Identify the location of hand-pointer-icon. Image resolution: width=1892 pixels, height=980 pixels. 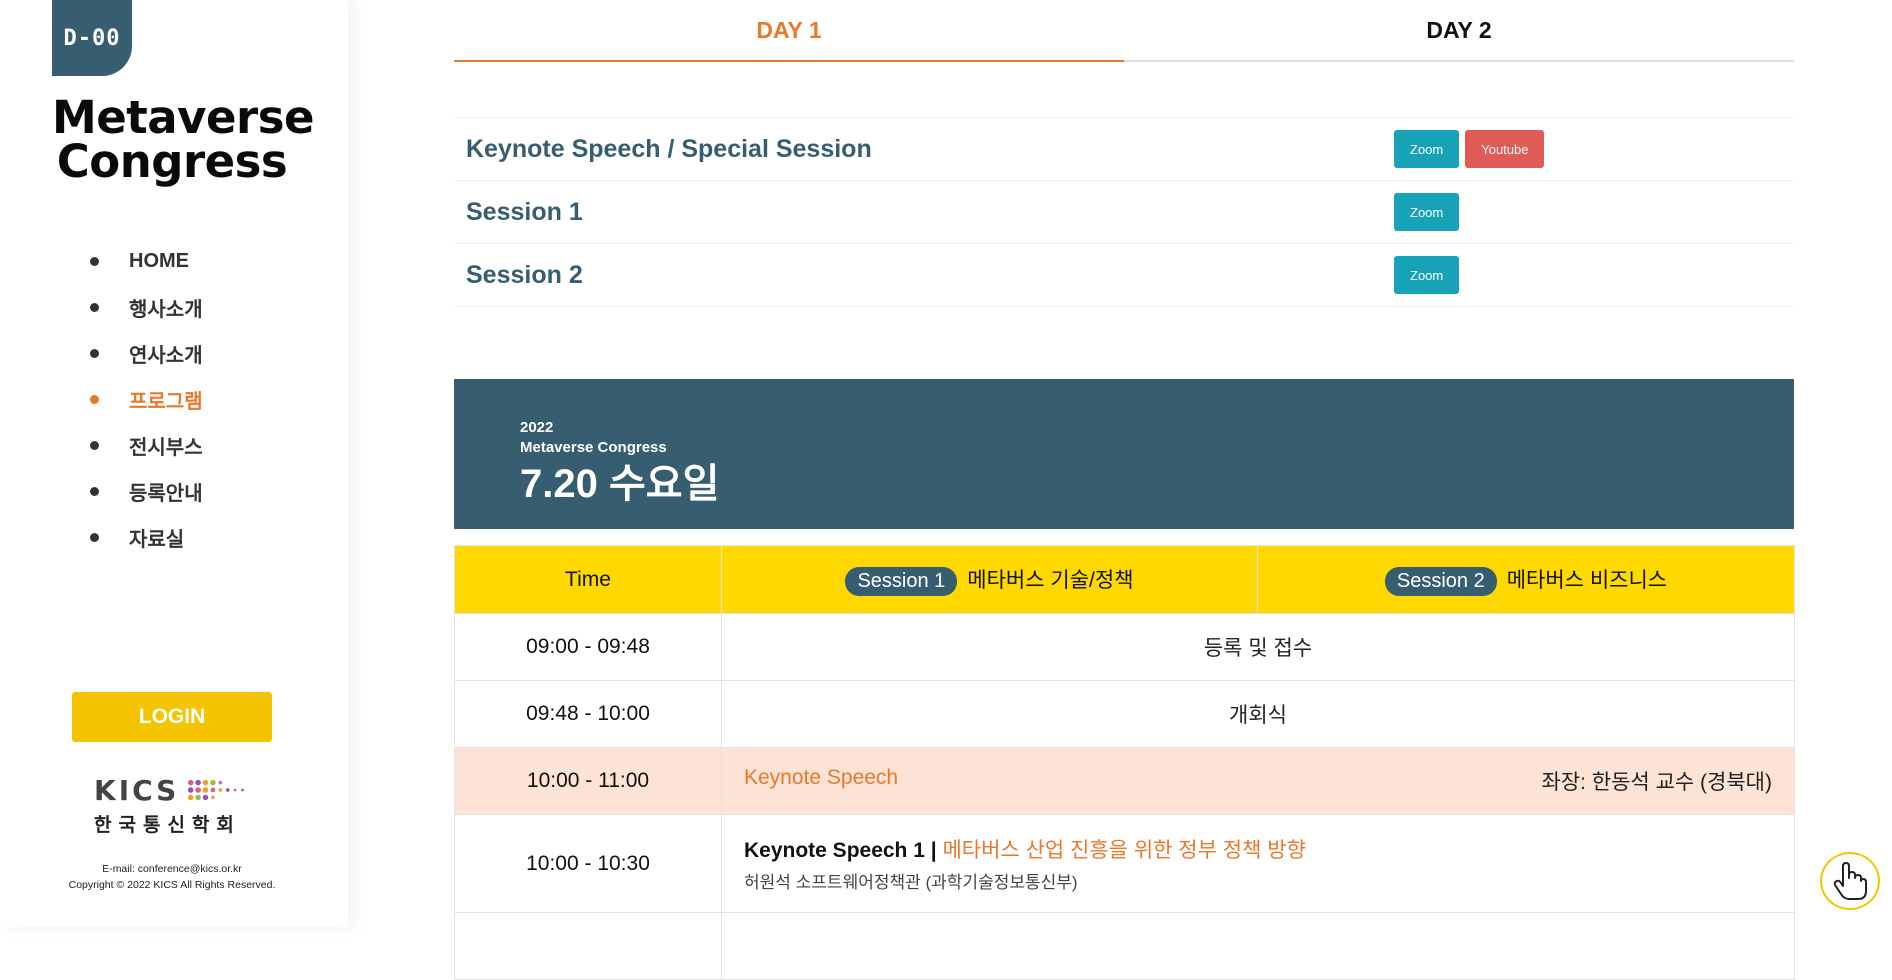
(1850, 881).